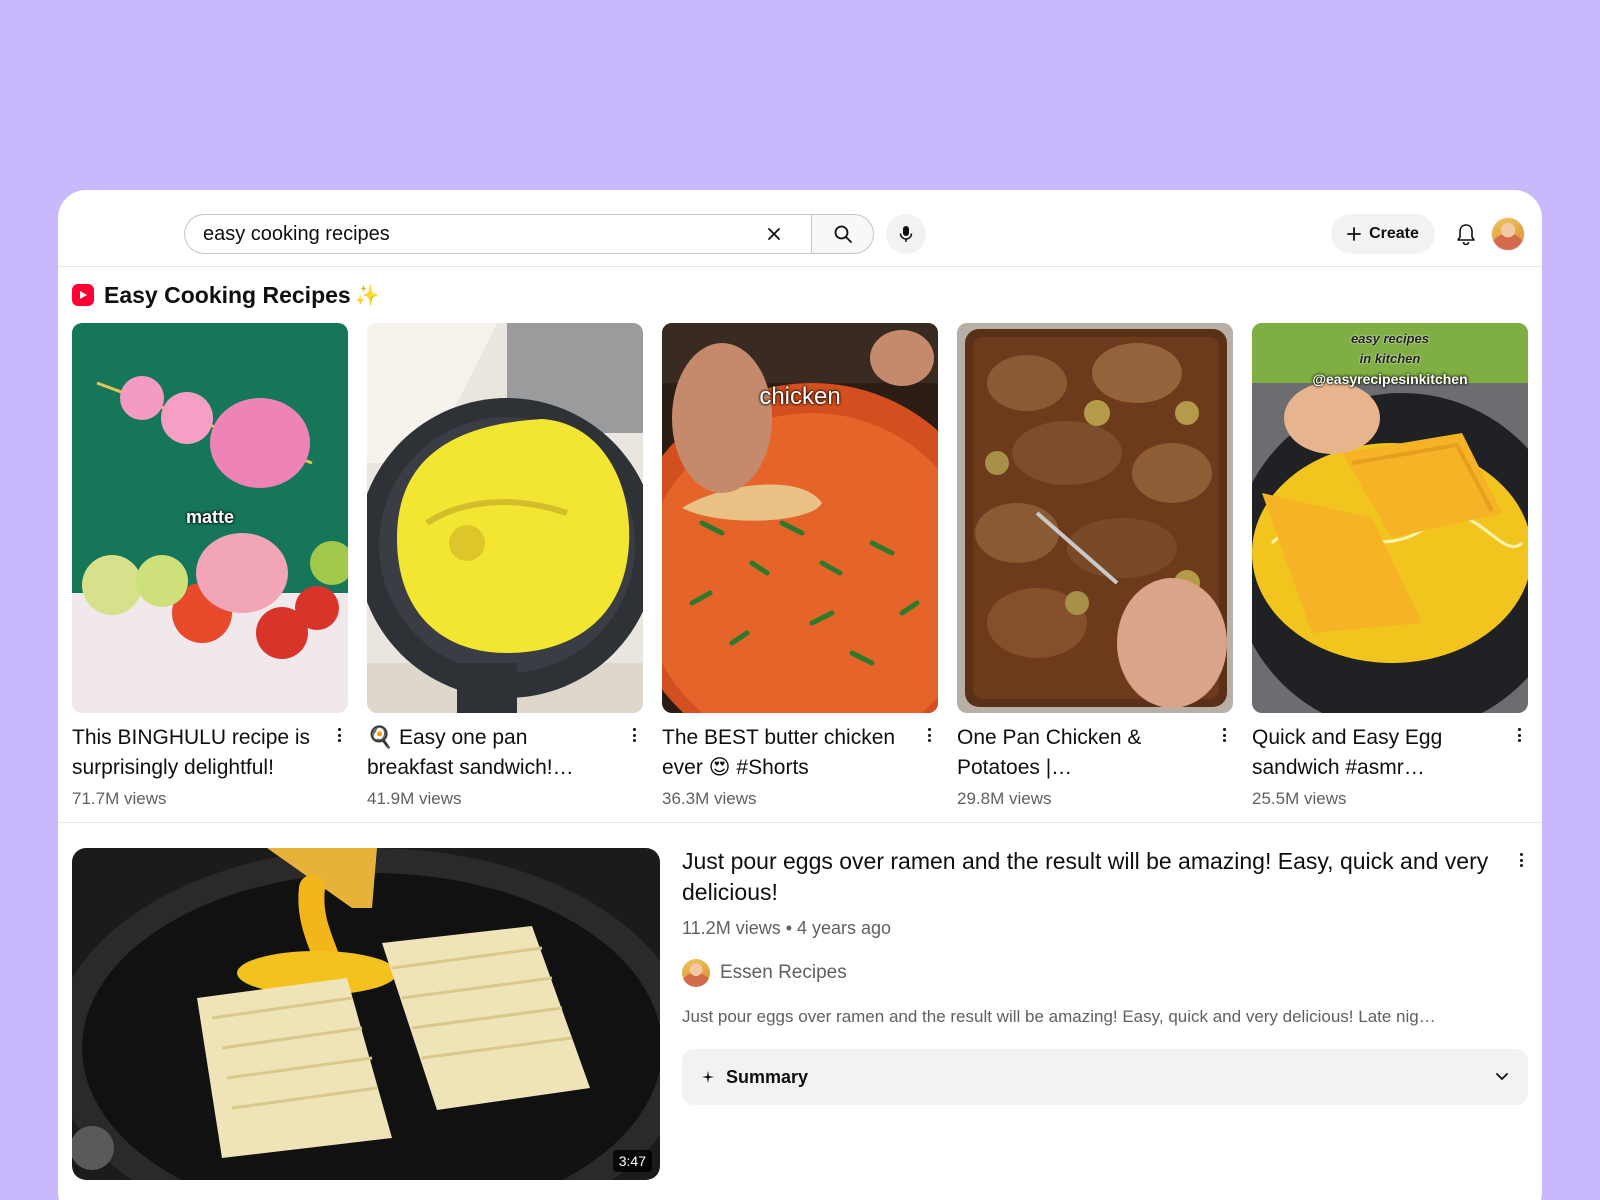 This screenshot has height=1200, width=1600. What do you see at coordinates (767, 1076) in the screenshot?
I see `summary-label: Summary` at bounding box center [767, 1076].